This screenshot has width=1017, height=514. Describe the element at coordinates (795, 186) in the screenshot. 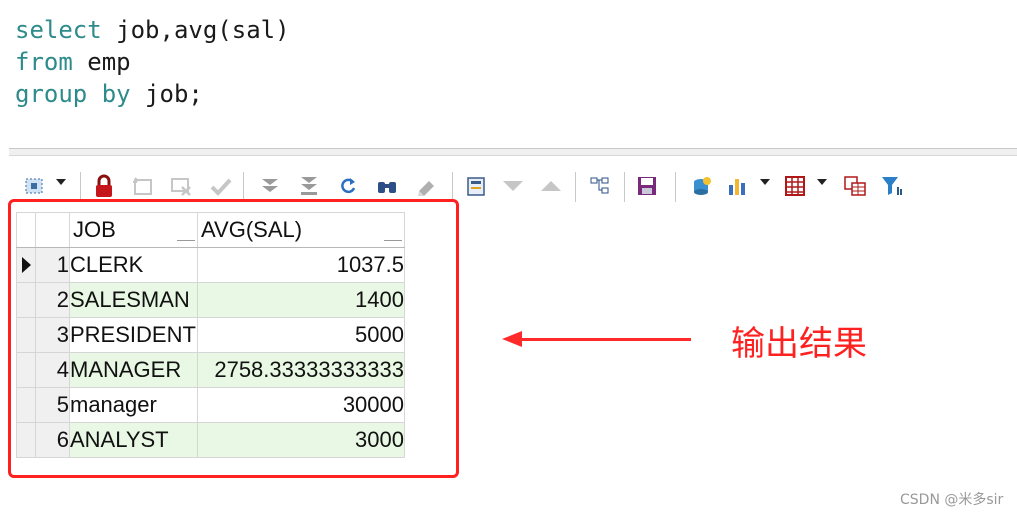

I see `grid-layout-icon` at that location.